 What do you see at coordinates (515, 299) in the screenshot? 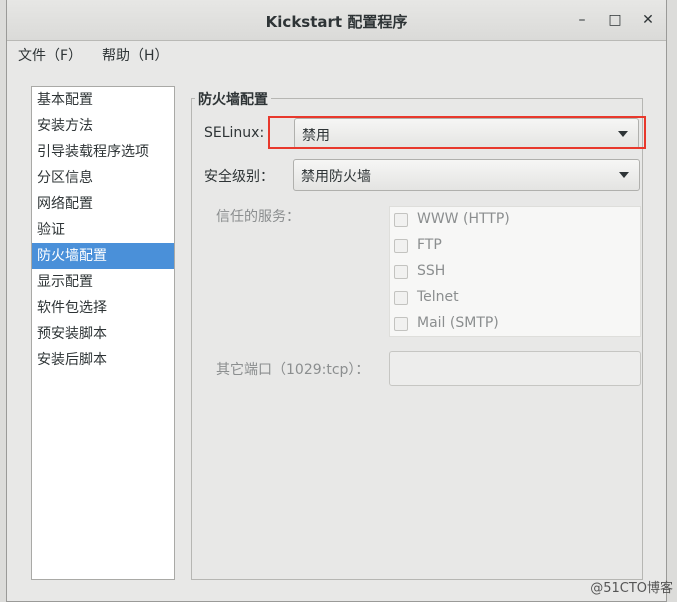
I see `service-telnet: Telnet` at bounding box center [515, 299].